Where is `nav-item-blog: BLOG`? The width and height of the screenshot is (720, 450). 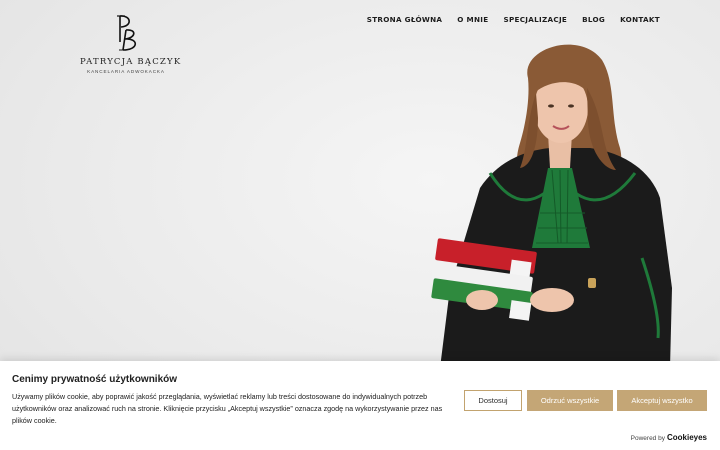 nav-item-blog: BLOG is located at coordinates (593, 19).